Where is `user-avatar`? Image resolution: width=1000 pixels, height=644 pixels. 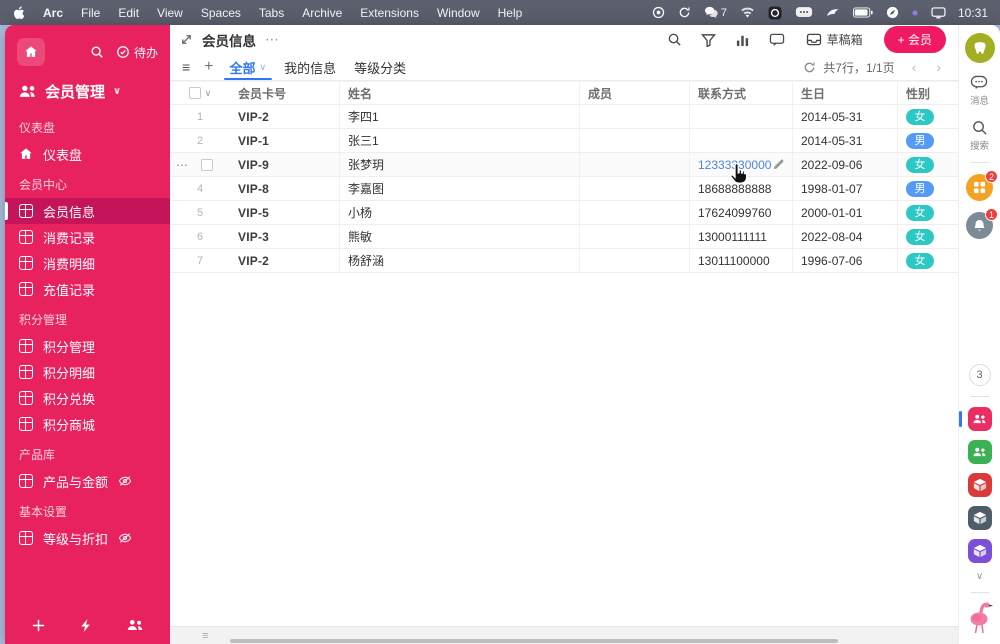 user-avatar is located at coordinates (979, 48).